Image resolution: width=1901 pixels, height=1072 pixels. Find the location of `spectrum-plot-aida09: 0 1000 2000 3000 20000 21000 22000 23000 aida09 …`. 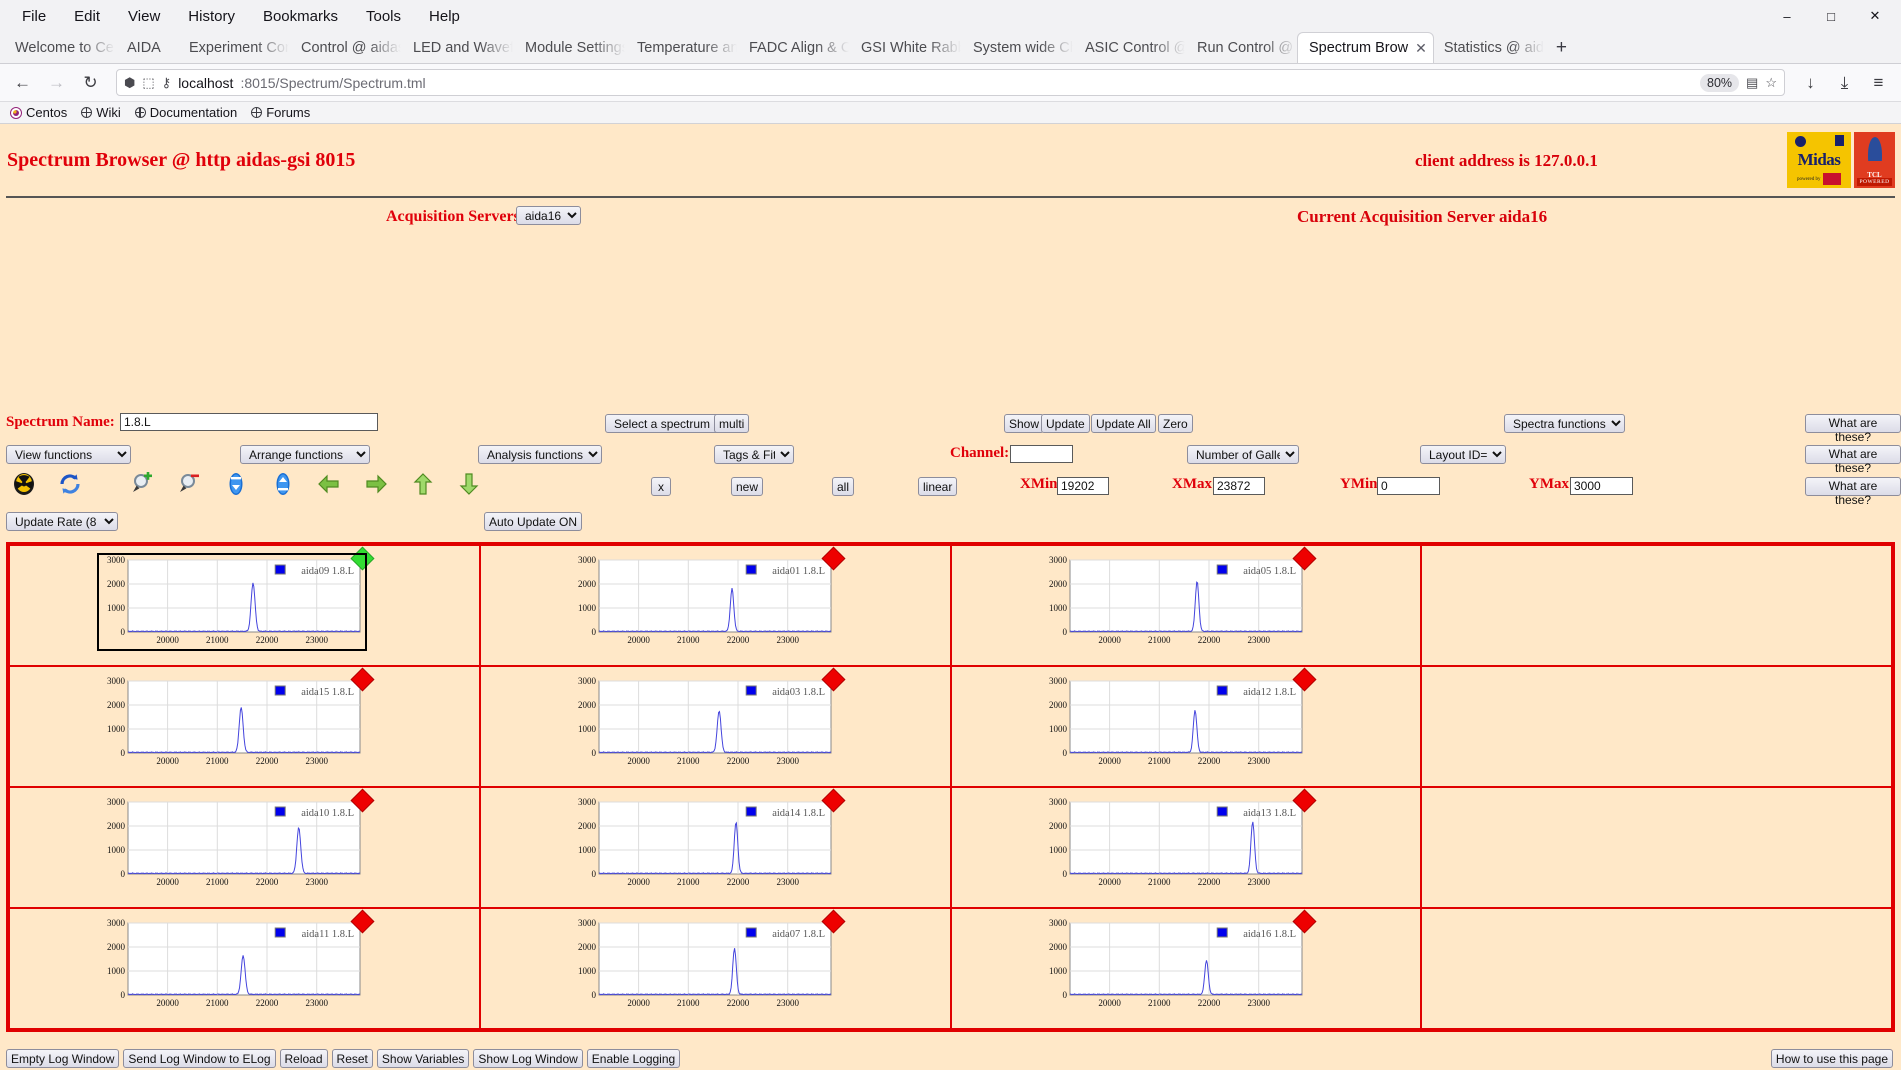

spectrum-plot-aida09: 0 1000 2000 3000 20000 21000 22000 23000 aida09 … is located at coordinates (232, 602).